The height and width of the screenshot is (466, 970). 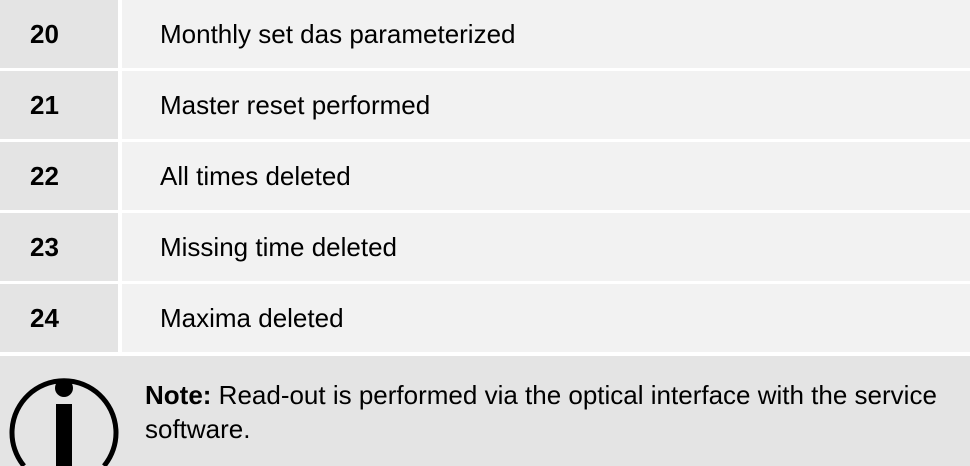 I want to click on table-row: 24 Maxima deleted, so click(x=485, y=318).